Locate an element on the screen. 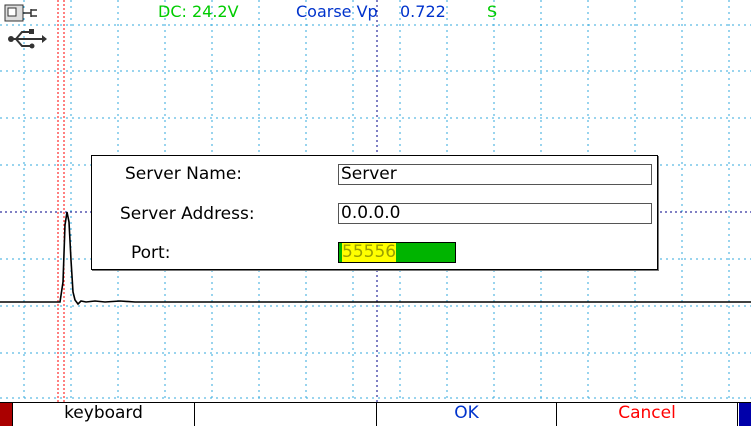 The width and height of the screenshot is (751, 426). server-name-field: Server is located at coordinates (495, 174).